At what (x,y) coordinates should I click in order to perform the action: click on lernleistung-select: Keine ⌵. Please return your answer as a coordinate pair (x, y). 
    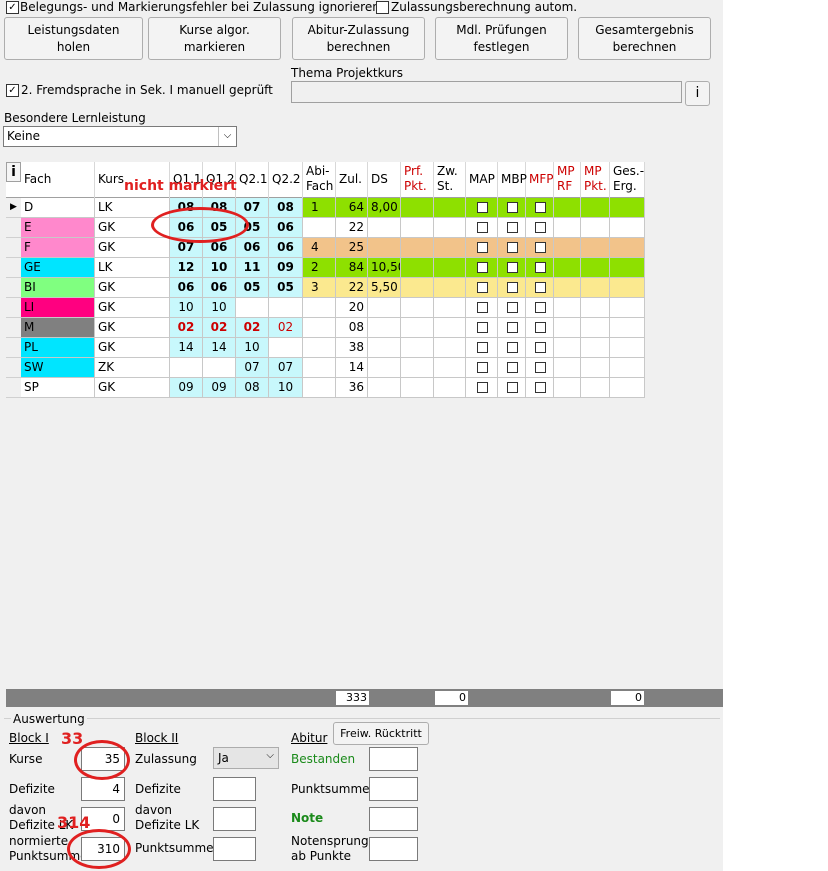
    Looking at the image, I should click on (120, 136).